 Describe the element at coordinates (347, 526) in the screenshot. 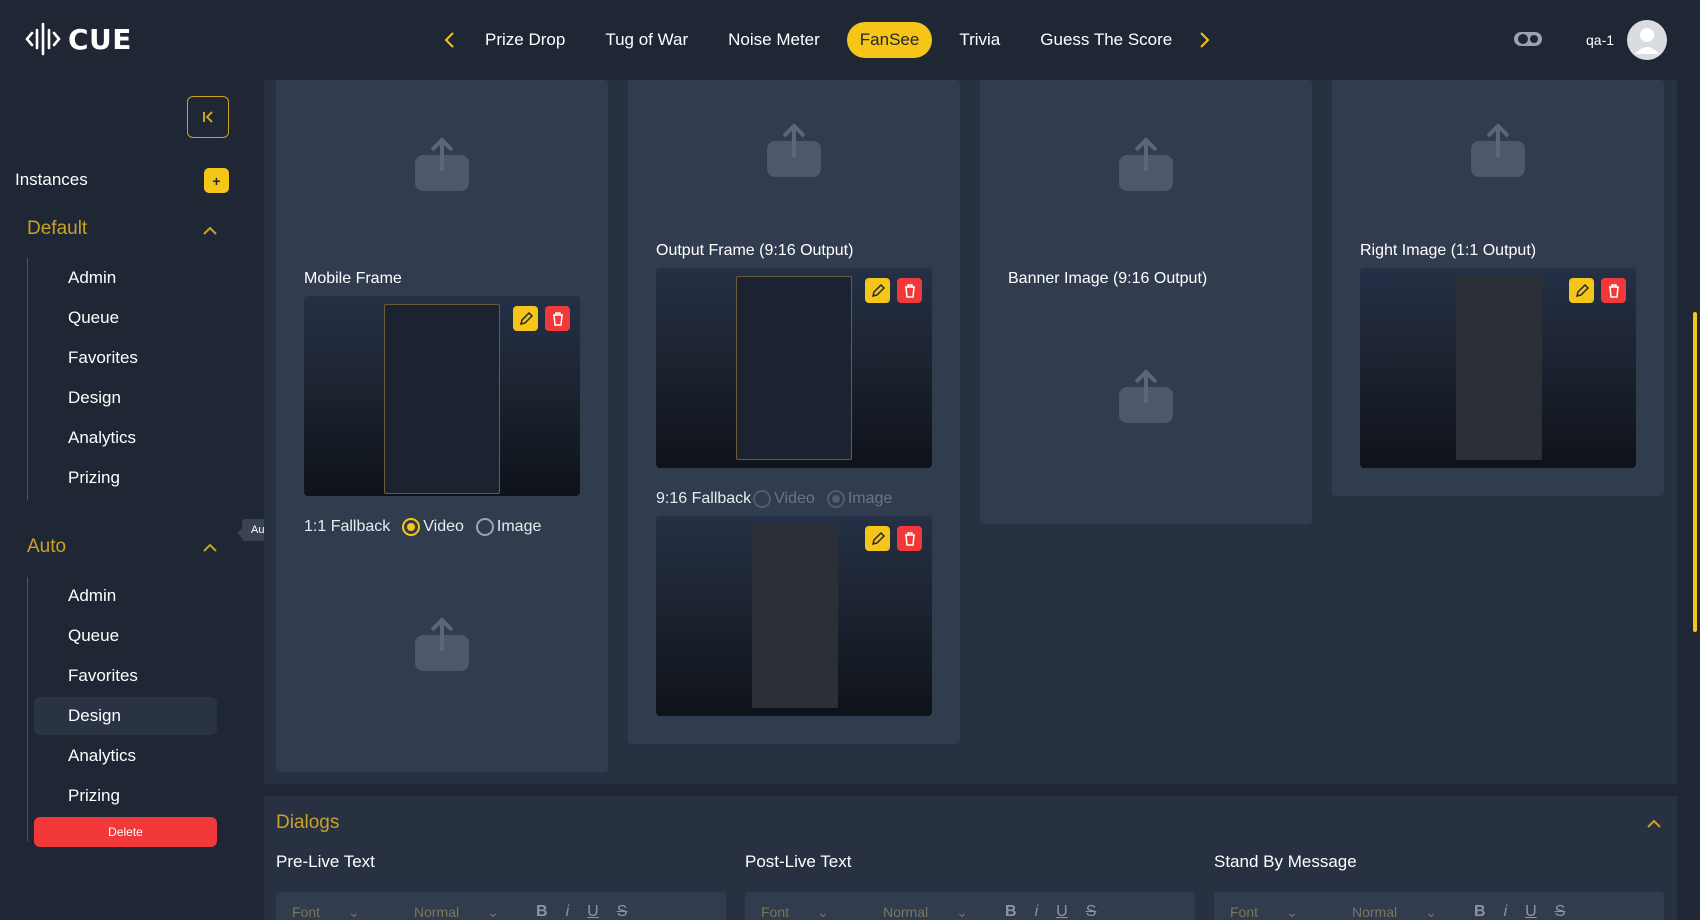

I see `fallback-1x1-label: 1:1 Fallback` at that location.